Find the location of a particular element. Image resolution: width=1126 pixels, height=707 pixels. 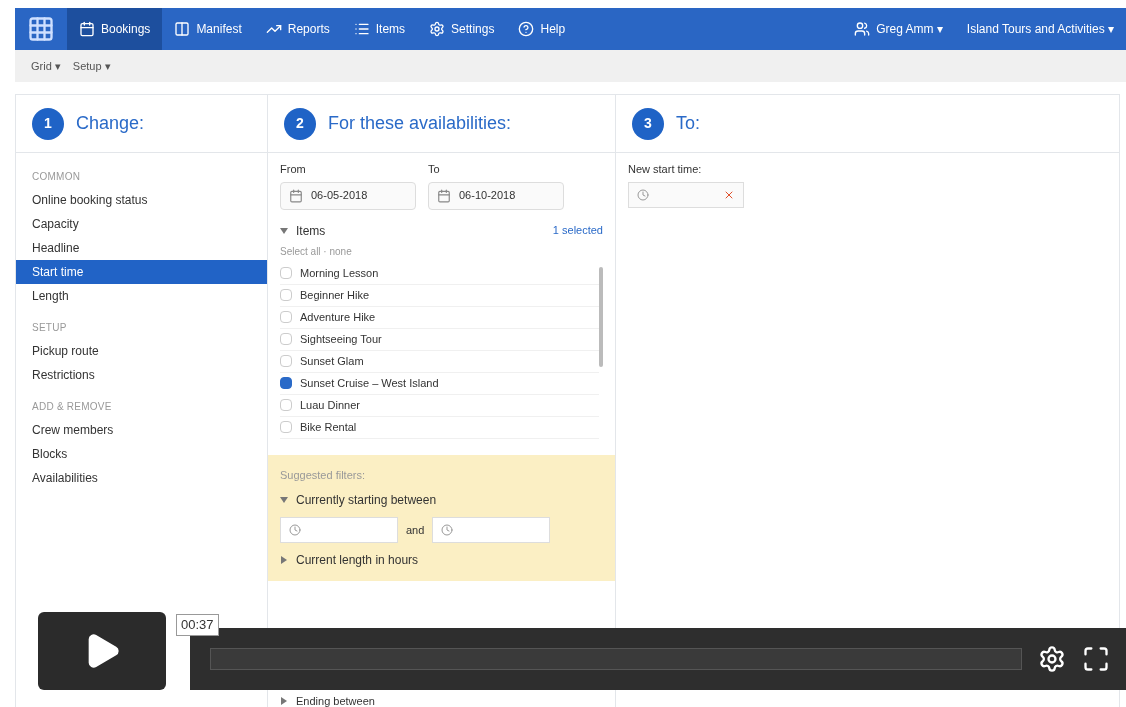

nav-tab: Items is located at coordinates (379, 29).